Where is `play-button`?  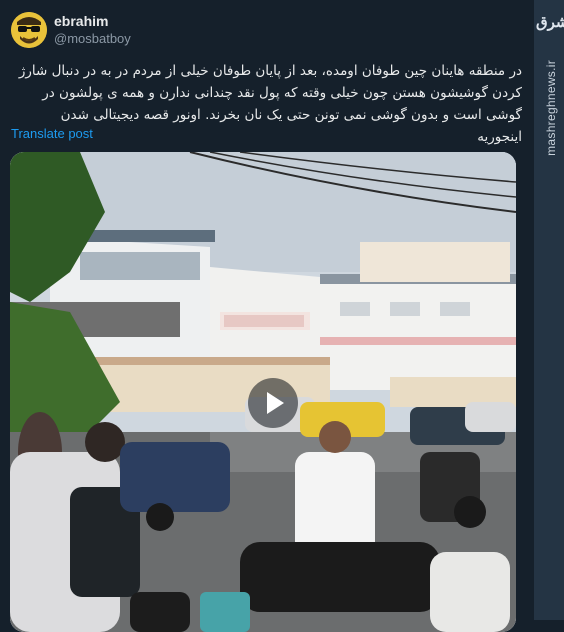
play-button is located at coordinates (273, 403).